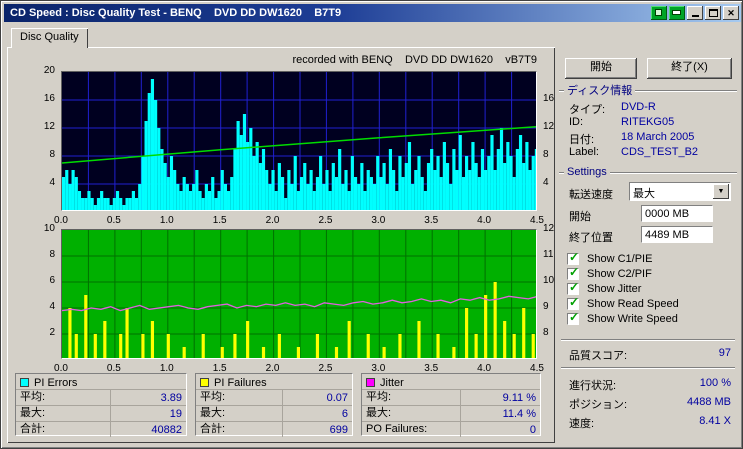  I want to click on tick-label: 11, so click(548, 254).